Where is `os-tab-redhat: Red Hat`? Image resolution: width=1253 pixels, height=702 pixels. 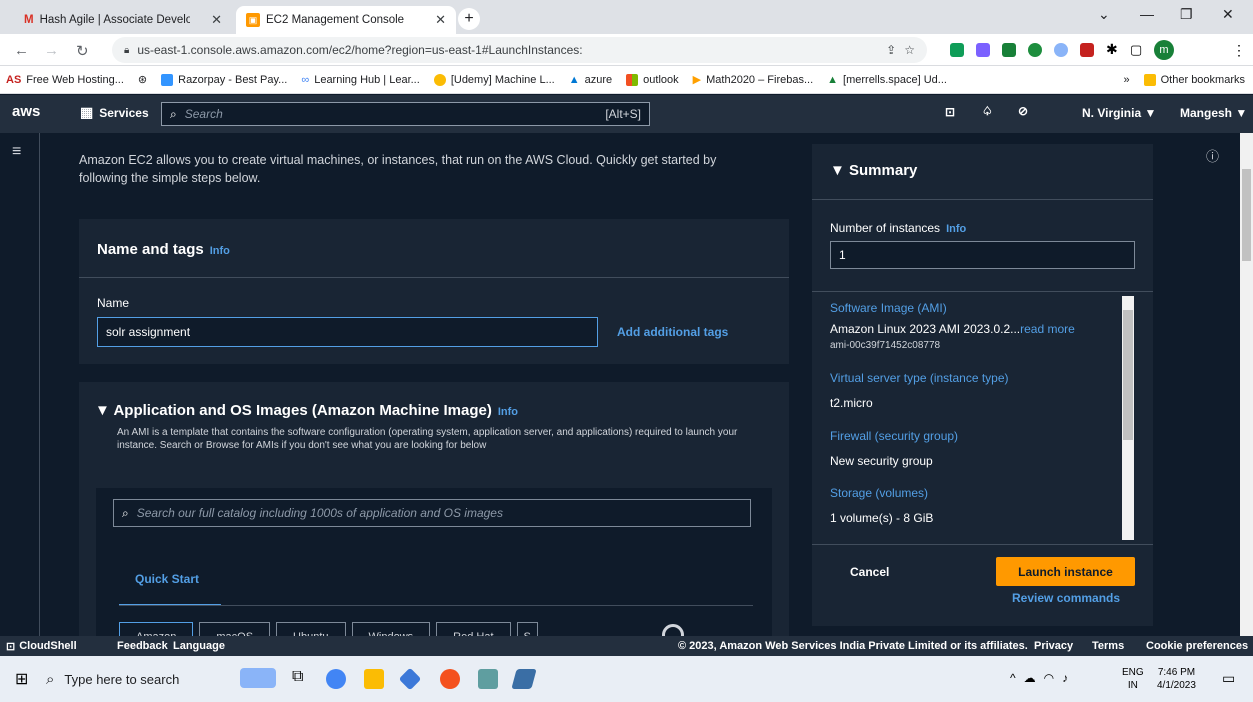
os-tab-redhat: Red Hat is located at coordinates (473, 629).